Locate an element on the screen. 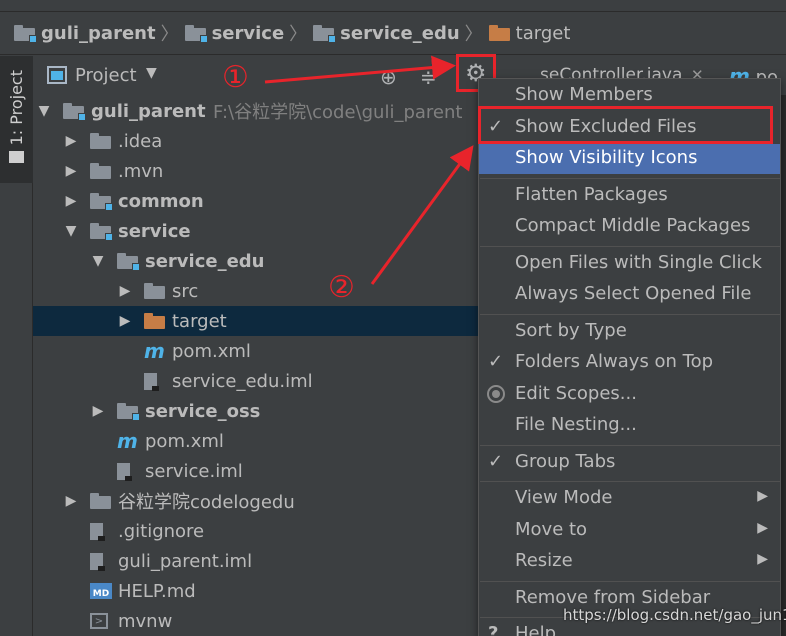 The width and height of the screenshot is (786, 636). annotation-step-1: ① is located at coordinates (235, 77).